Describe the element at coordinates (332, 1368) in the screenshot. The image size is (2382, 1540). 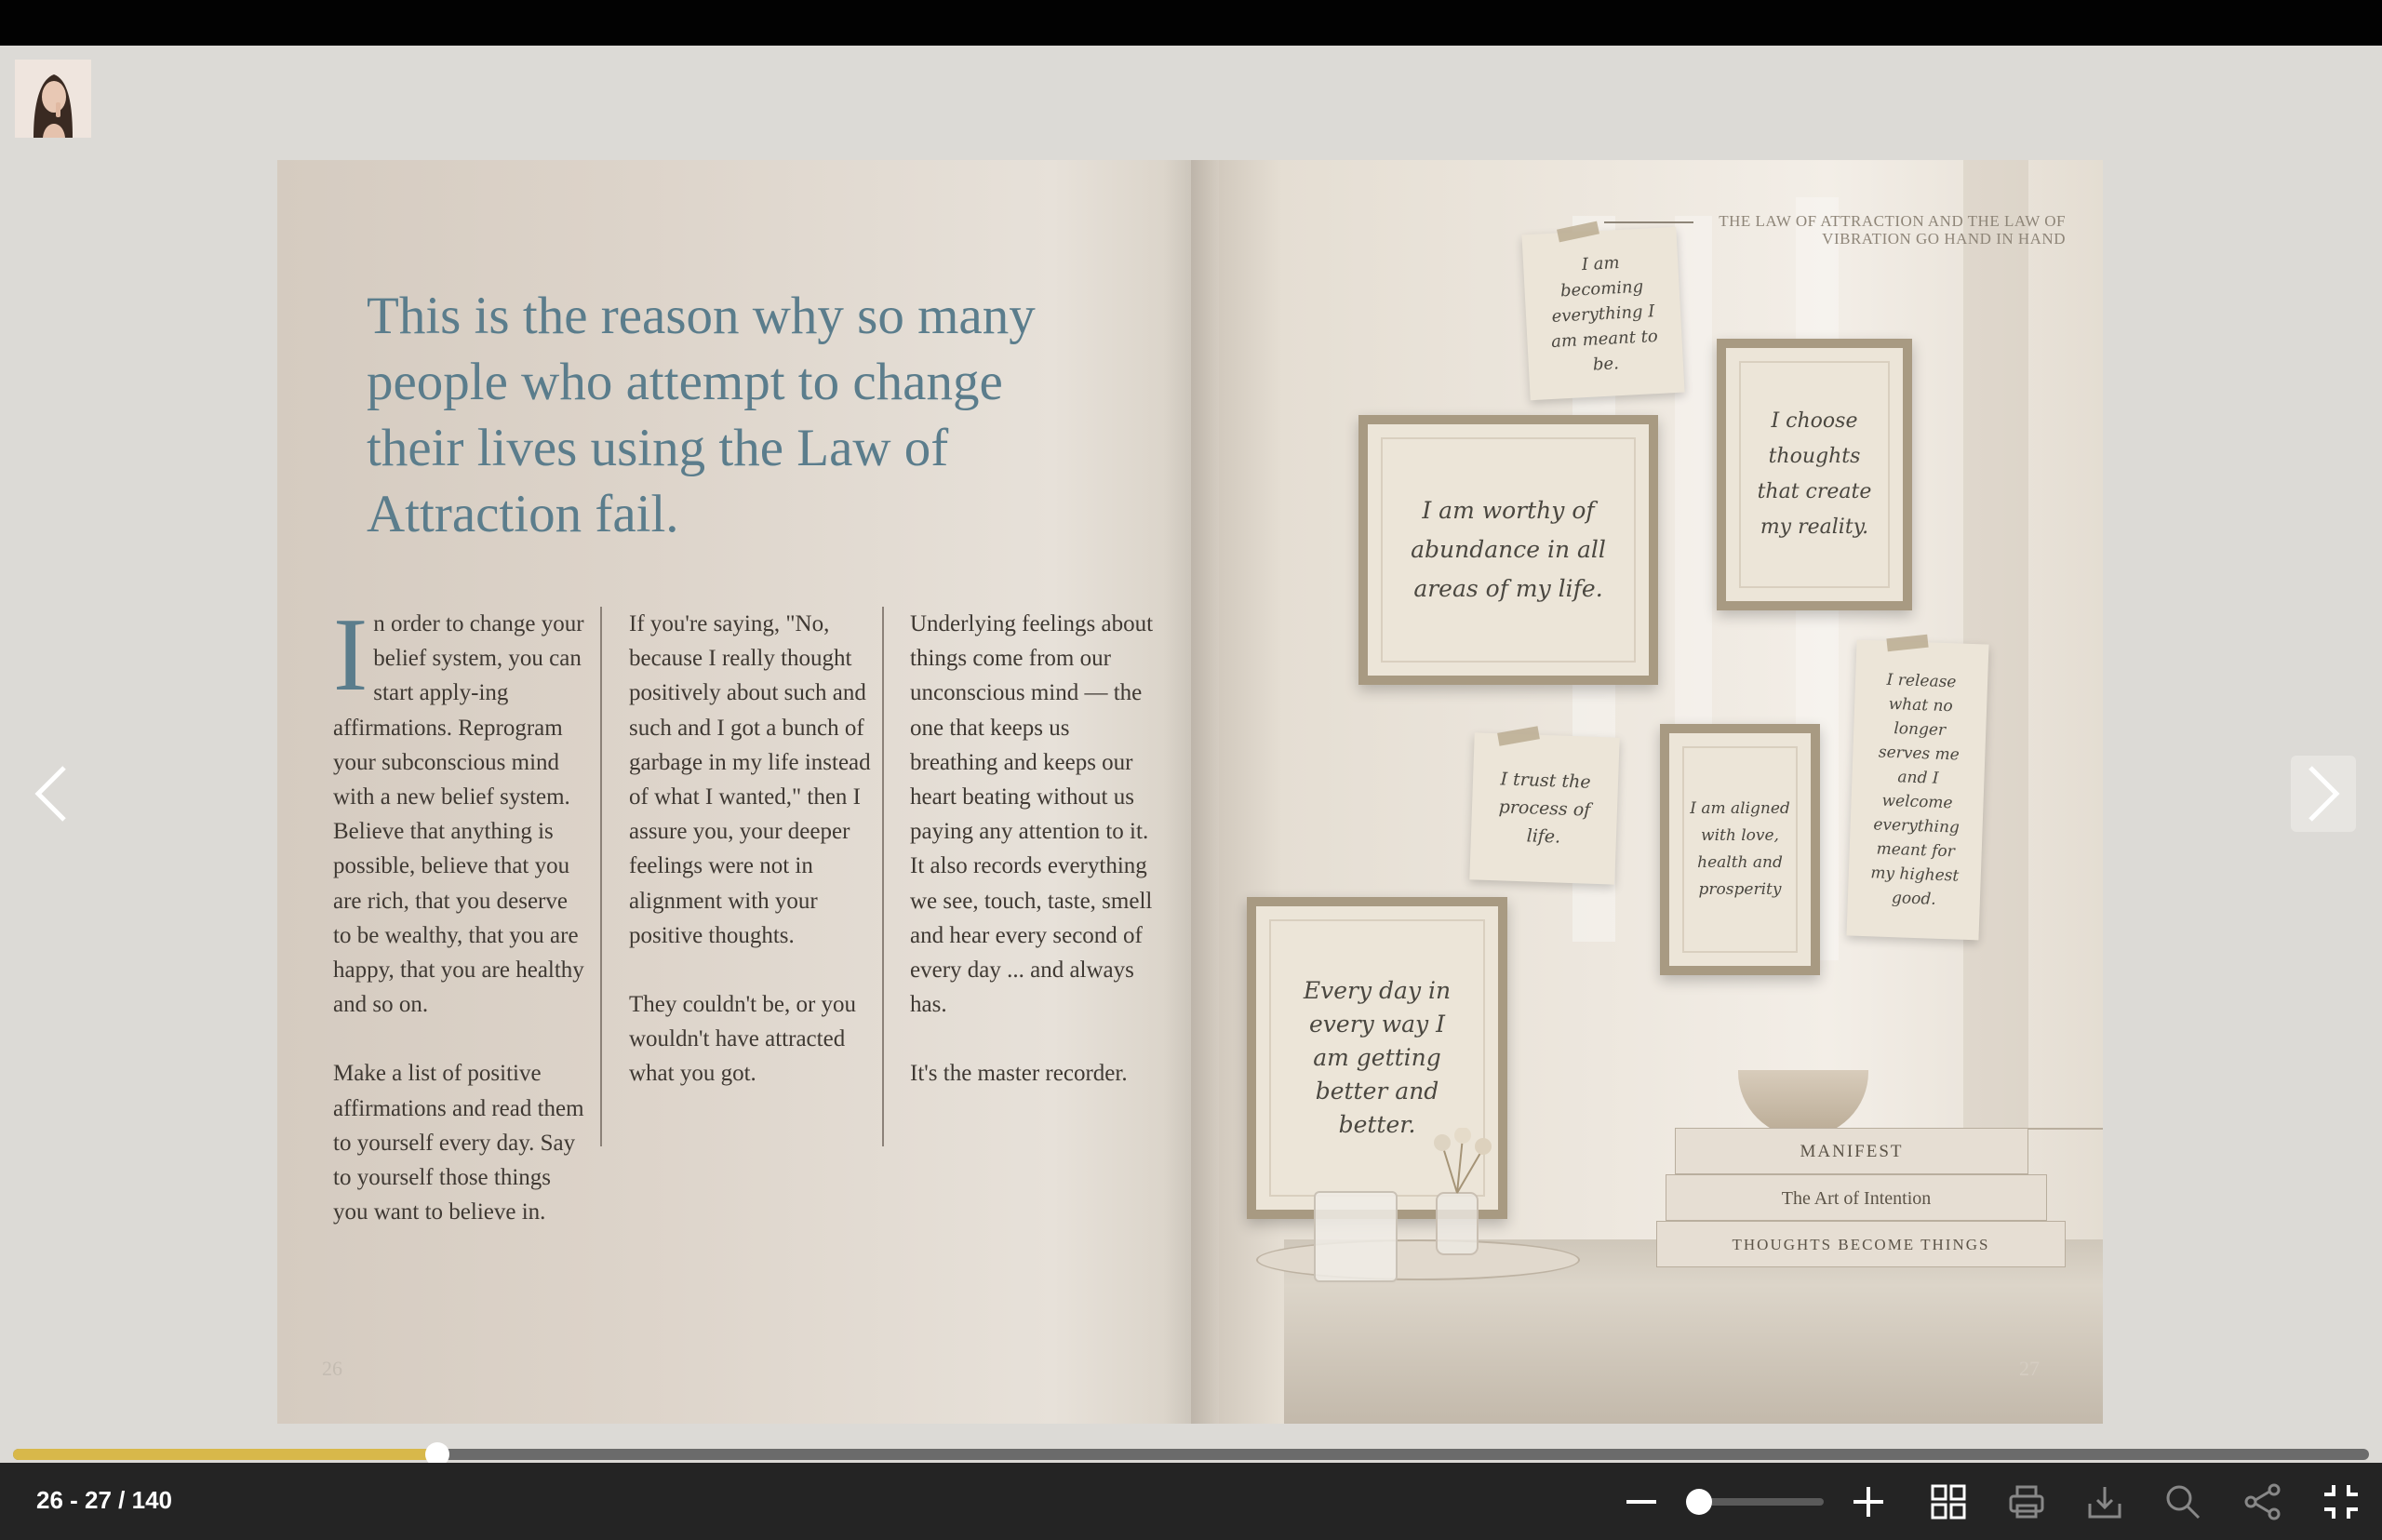
I see `page-number-left: 26` at that location.